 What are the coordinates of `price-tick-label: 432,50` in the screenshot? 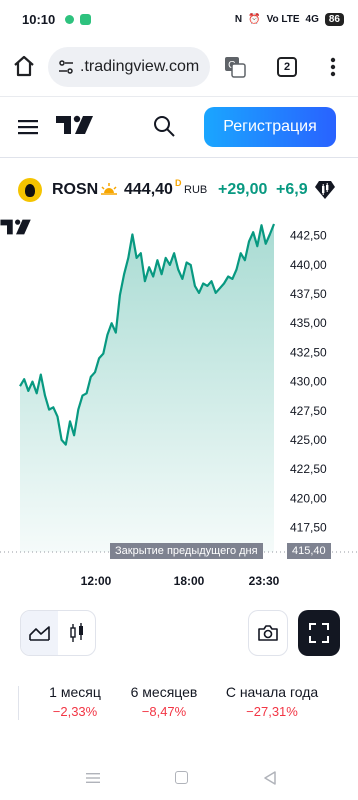 It's located at (308, 352).